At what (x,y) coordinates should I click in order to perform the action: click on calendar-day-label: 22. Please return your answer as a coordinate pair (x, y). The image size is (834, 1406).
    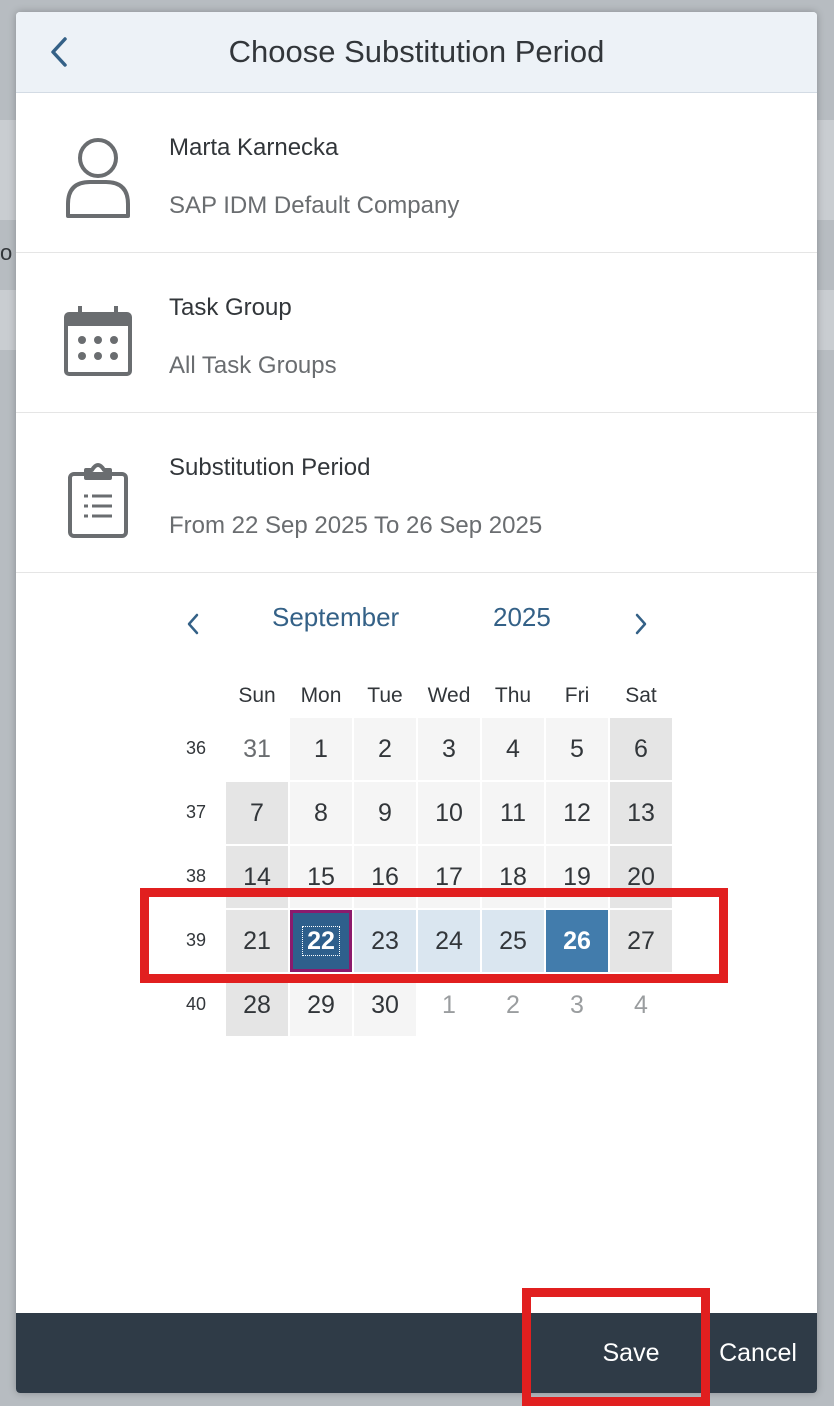
    Looking at the image, I should click on (321, 941).